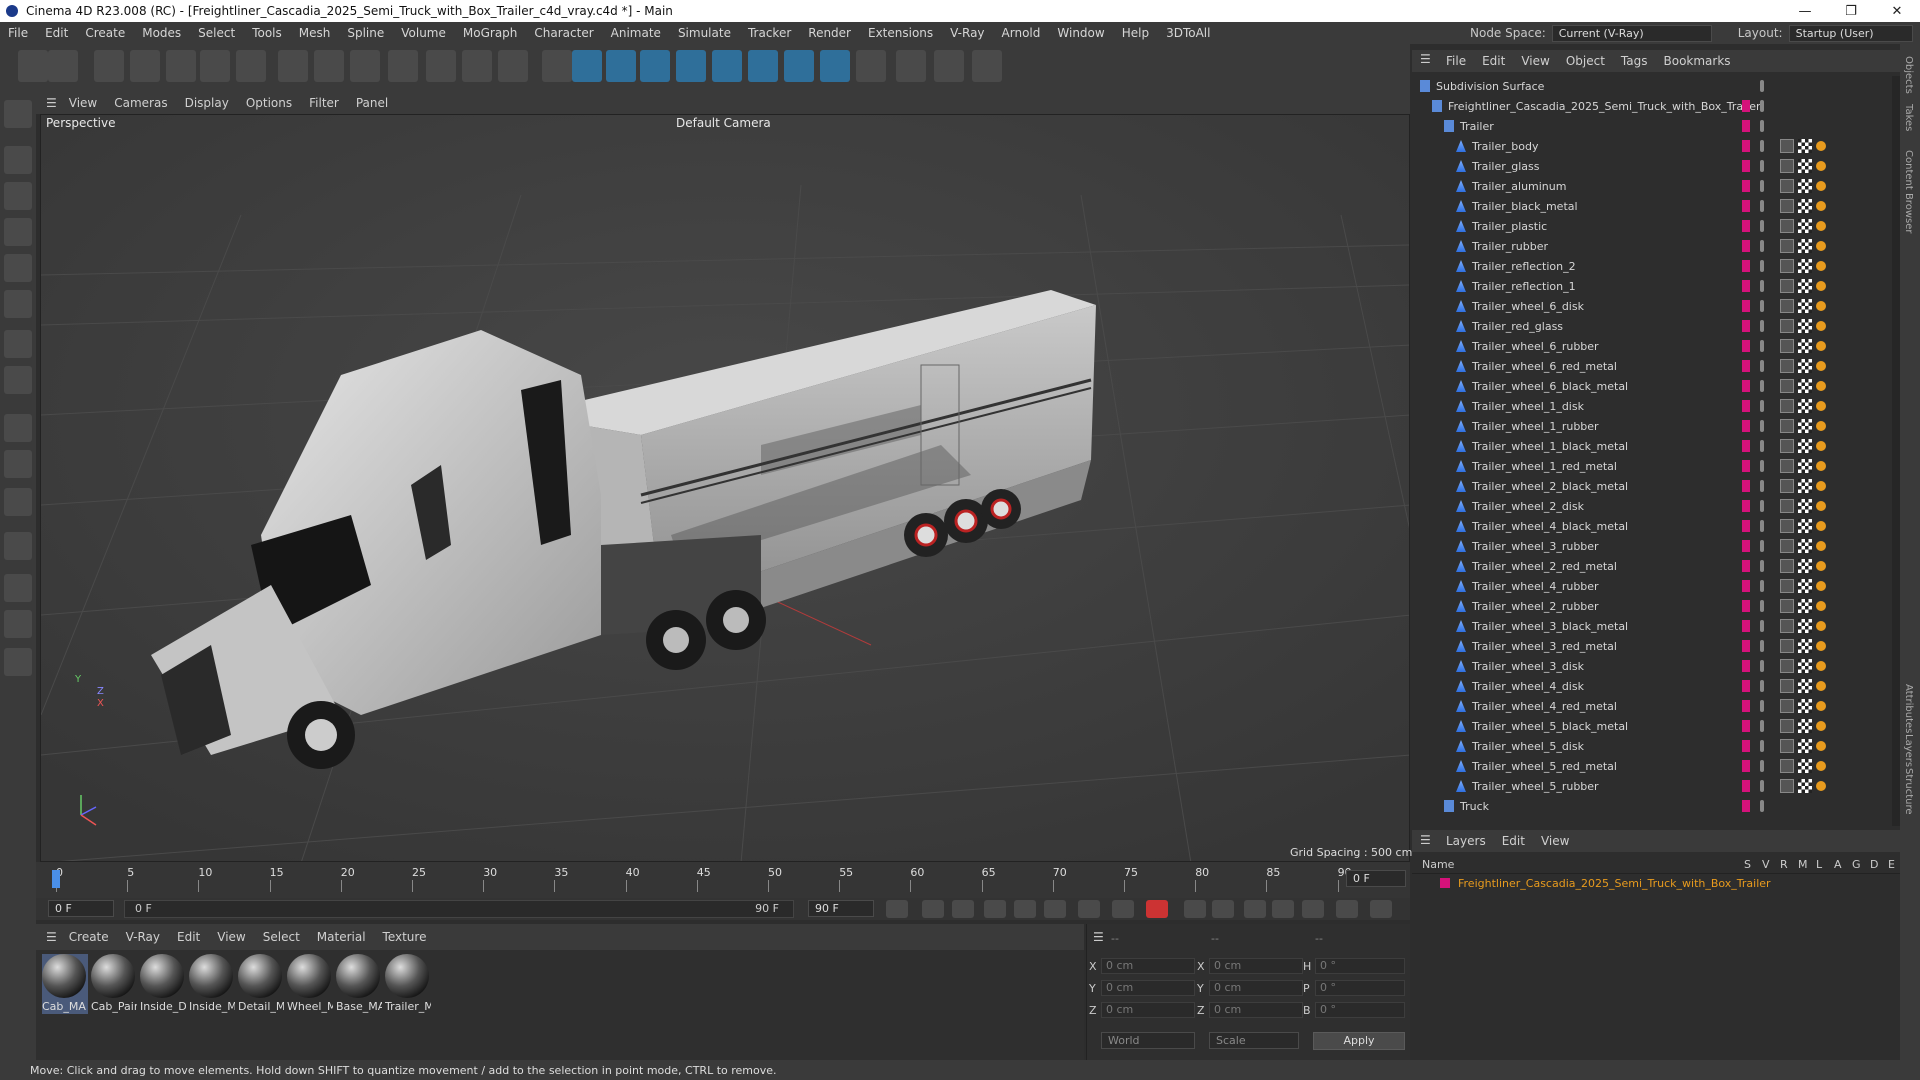  What do you see at coordinates (1652, 486) in the screenshot?
I see `object-row: Trailer_wheel_2_black_metal` at bounding box center [1652, 486].